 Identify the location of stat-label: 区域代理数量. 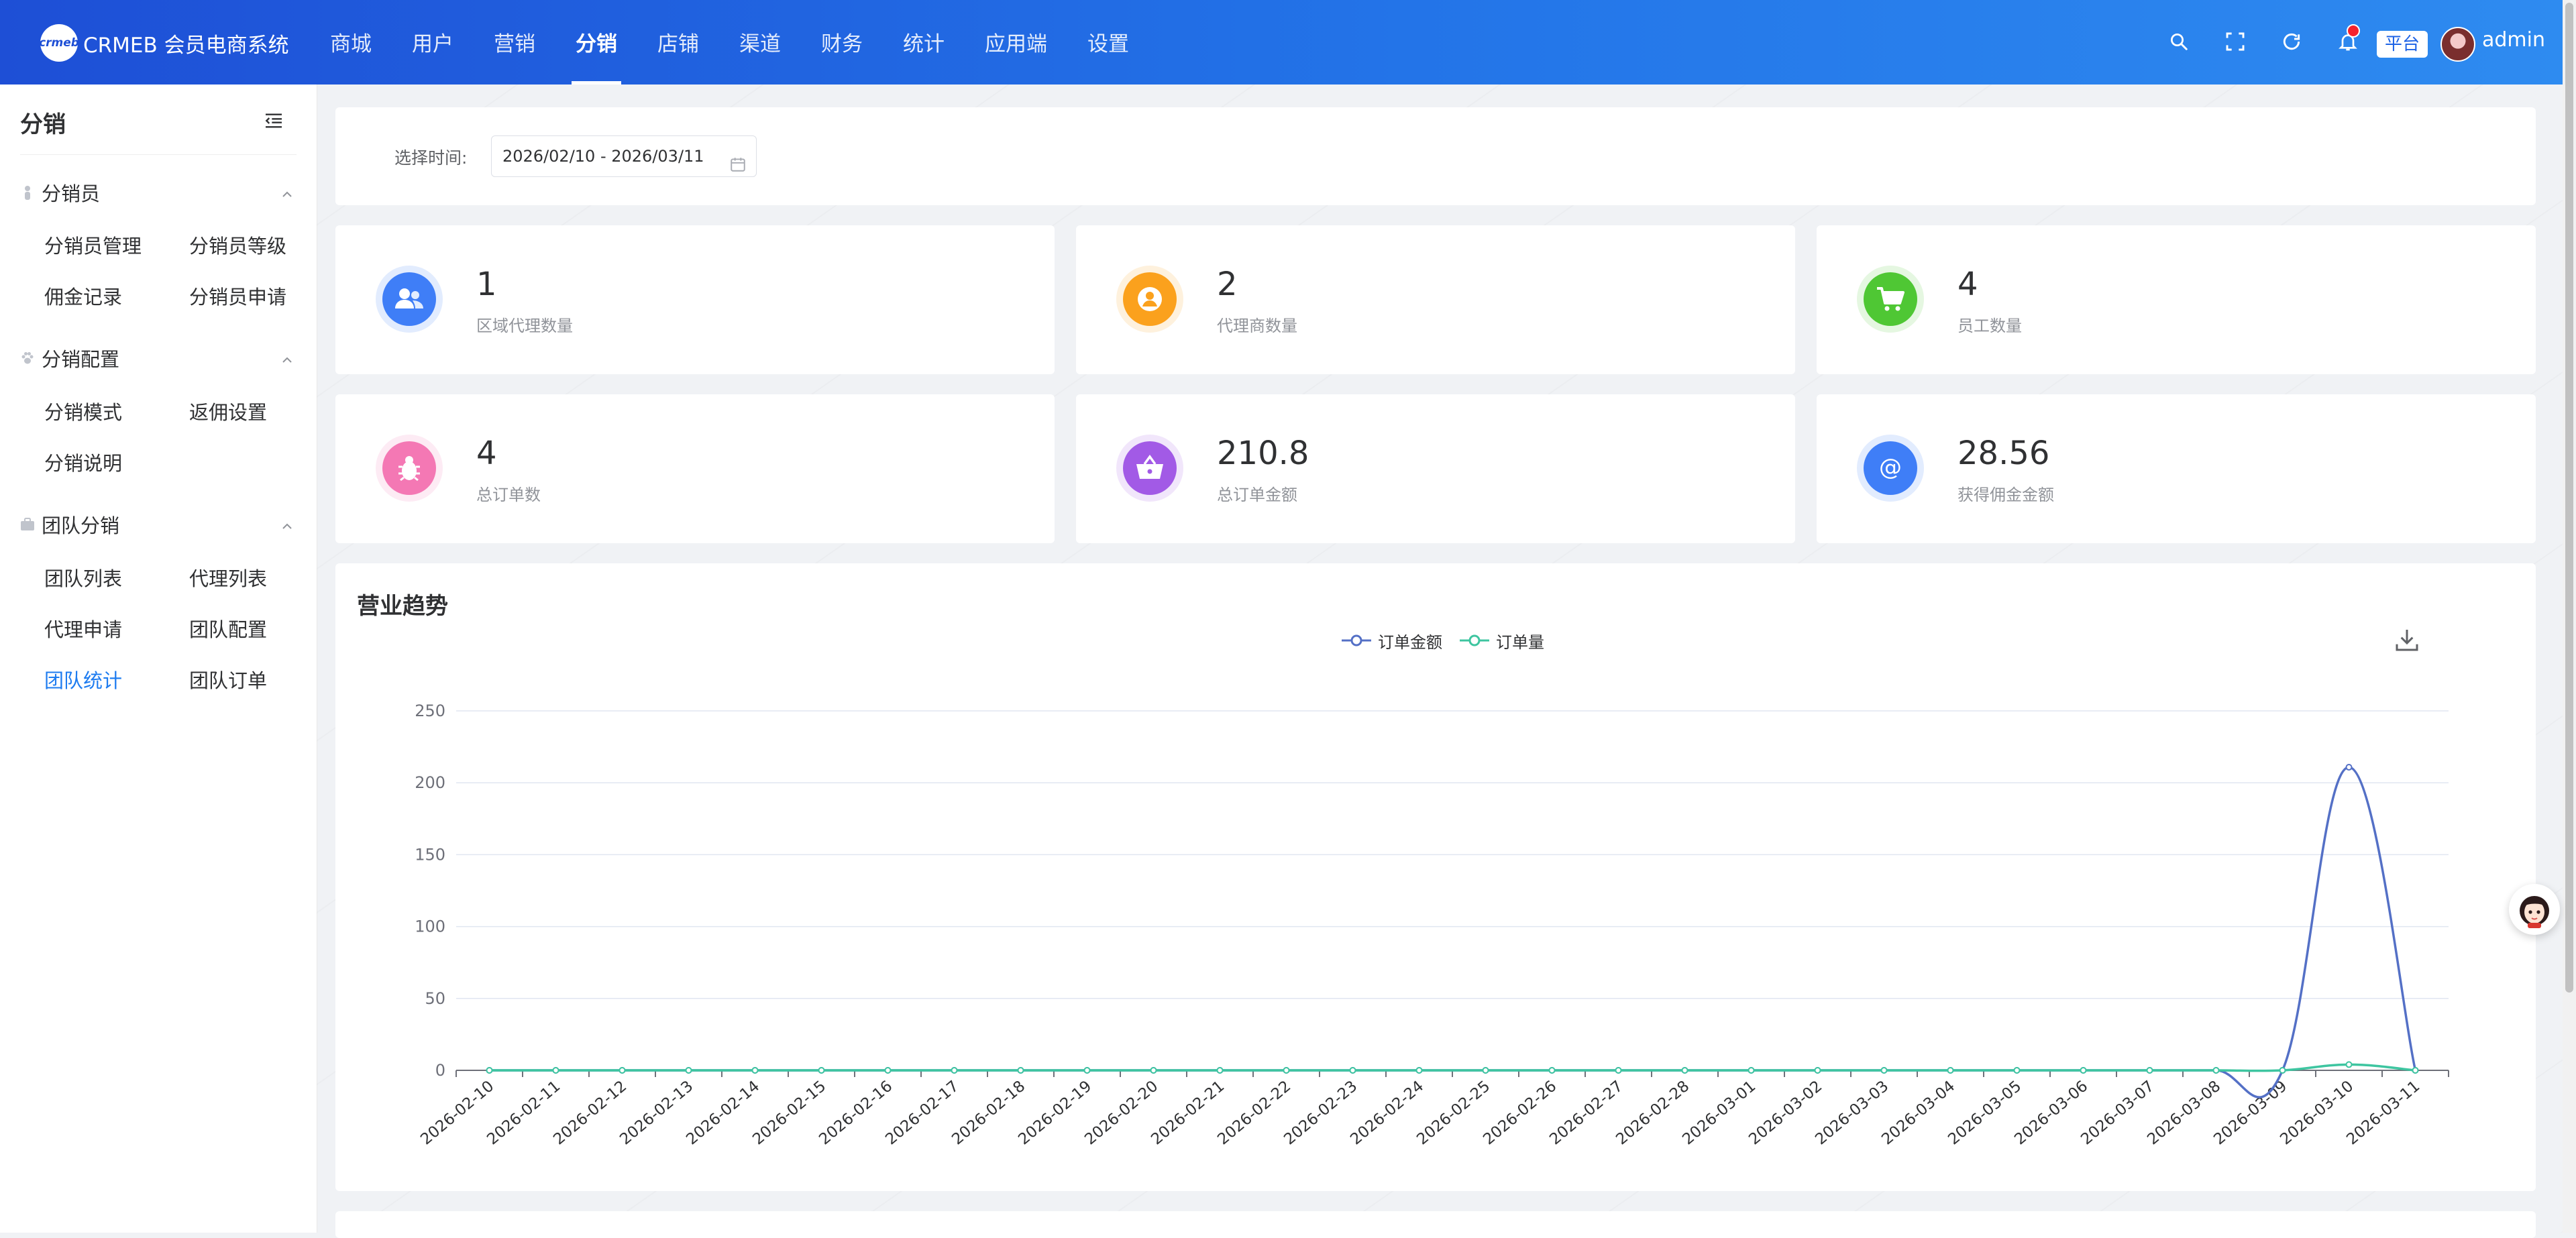
(524, 326).